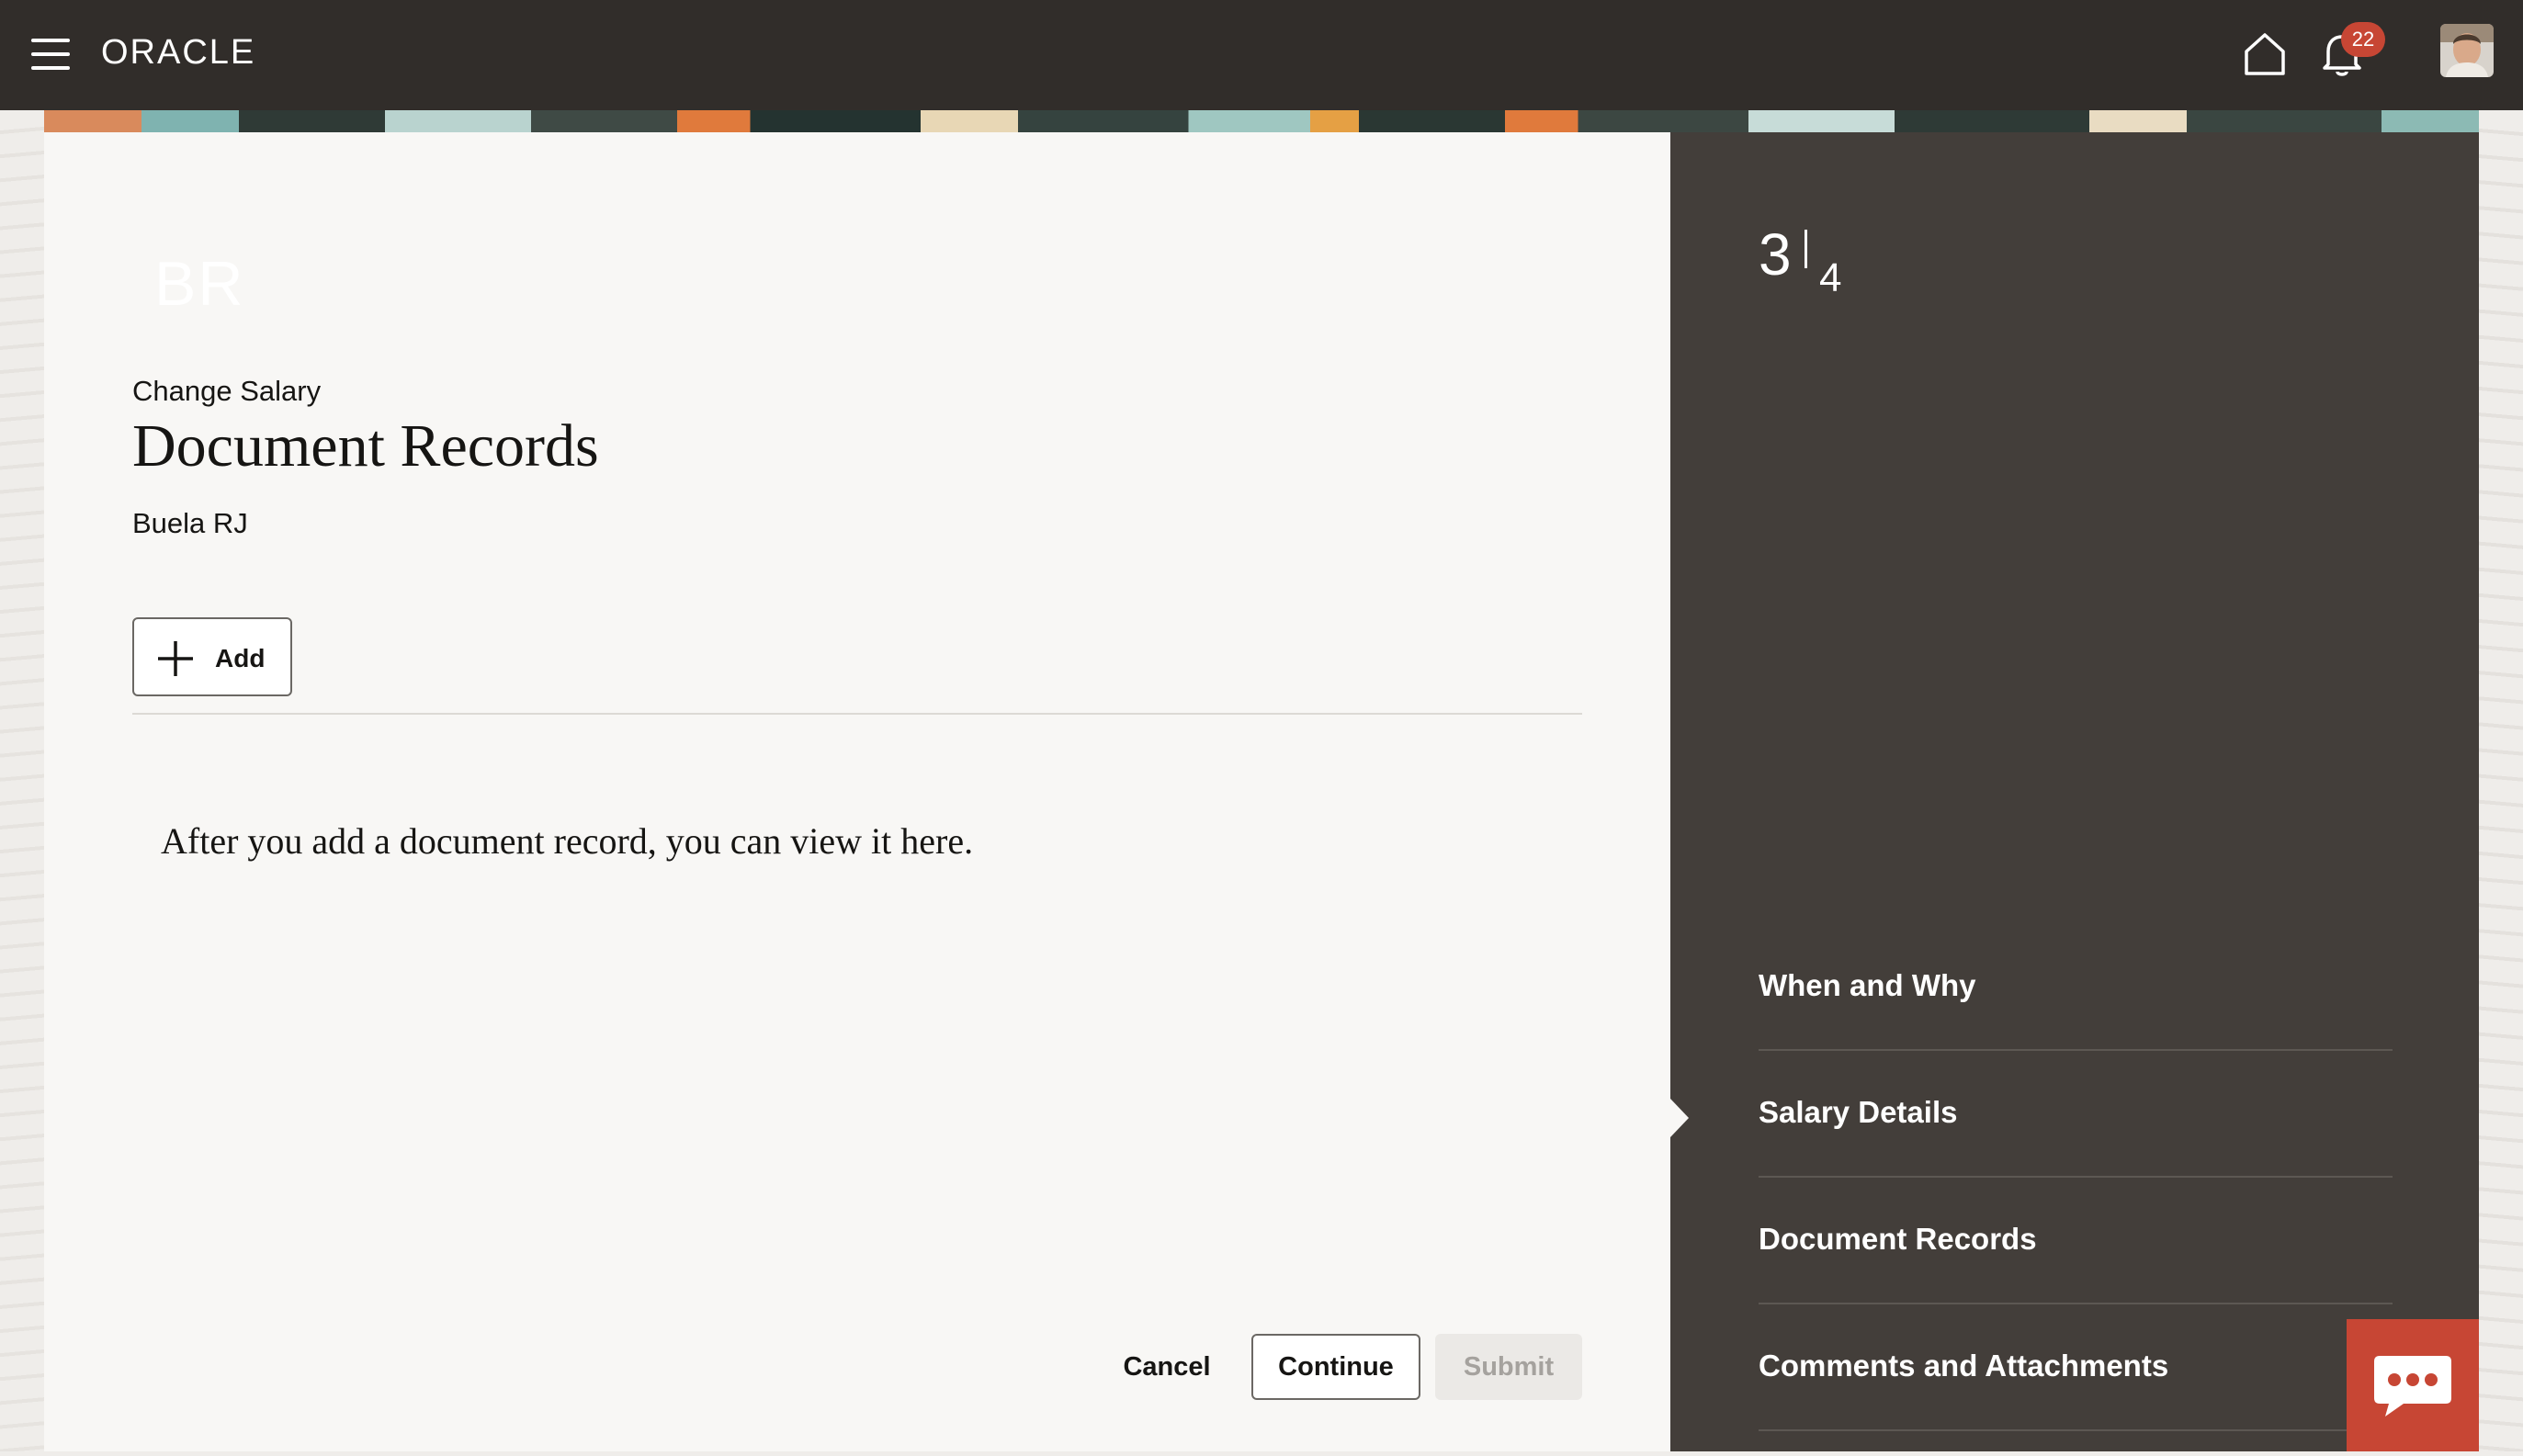 This screenshot has width=2523, height=1456. What do you see at coordinates (1964, 1366) in the screenshot?
I see `step-label: Comments and Attachments` at bounding box center [1964, 1366].